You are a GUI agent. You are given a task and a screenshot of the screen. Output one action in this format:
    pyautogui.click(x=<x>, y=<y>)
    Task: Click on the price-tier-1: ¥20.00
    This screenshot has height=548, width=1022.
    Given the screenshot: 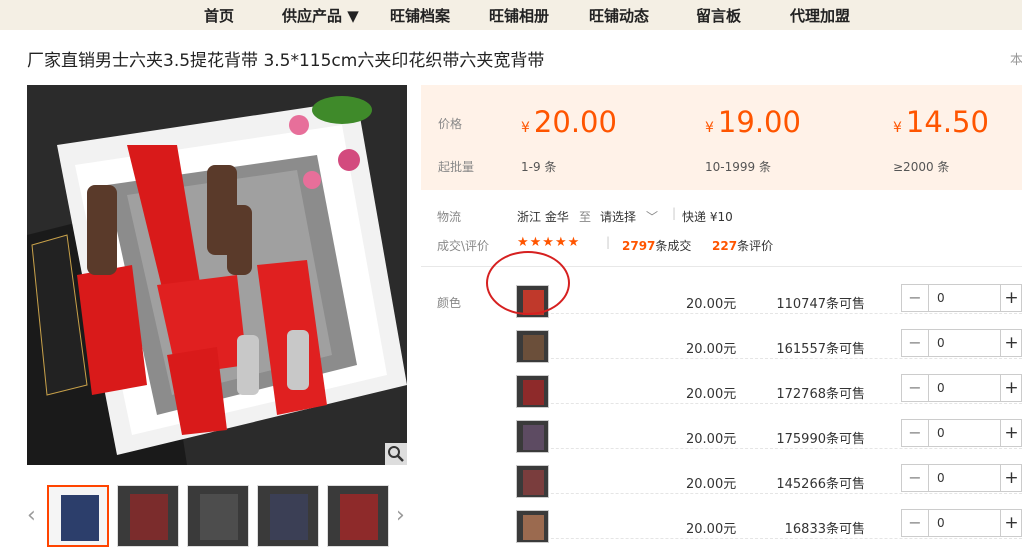 What is the action you would take?
    pyautogui.click(x=569, y=122)
    